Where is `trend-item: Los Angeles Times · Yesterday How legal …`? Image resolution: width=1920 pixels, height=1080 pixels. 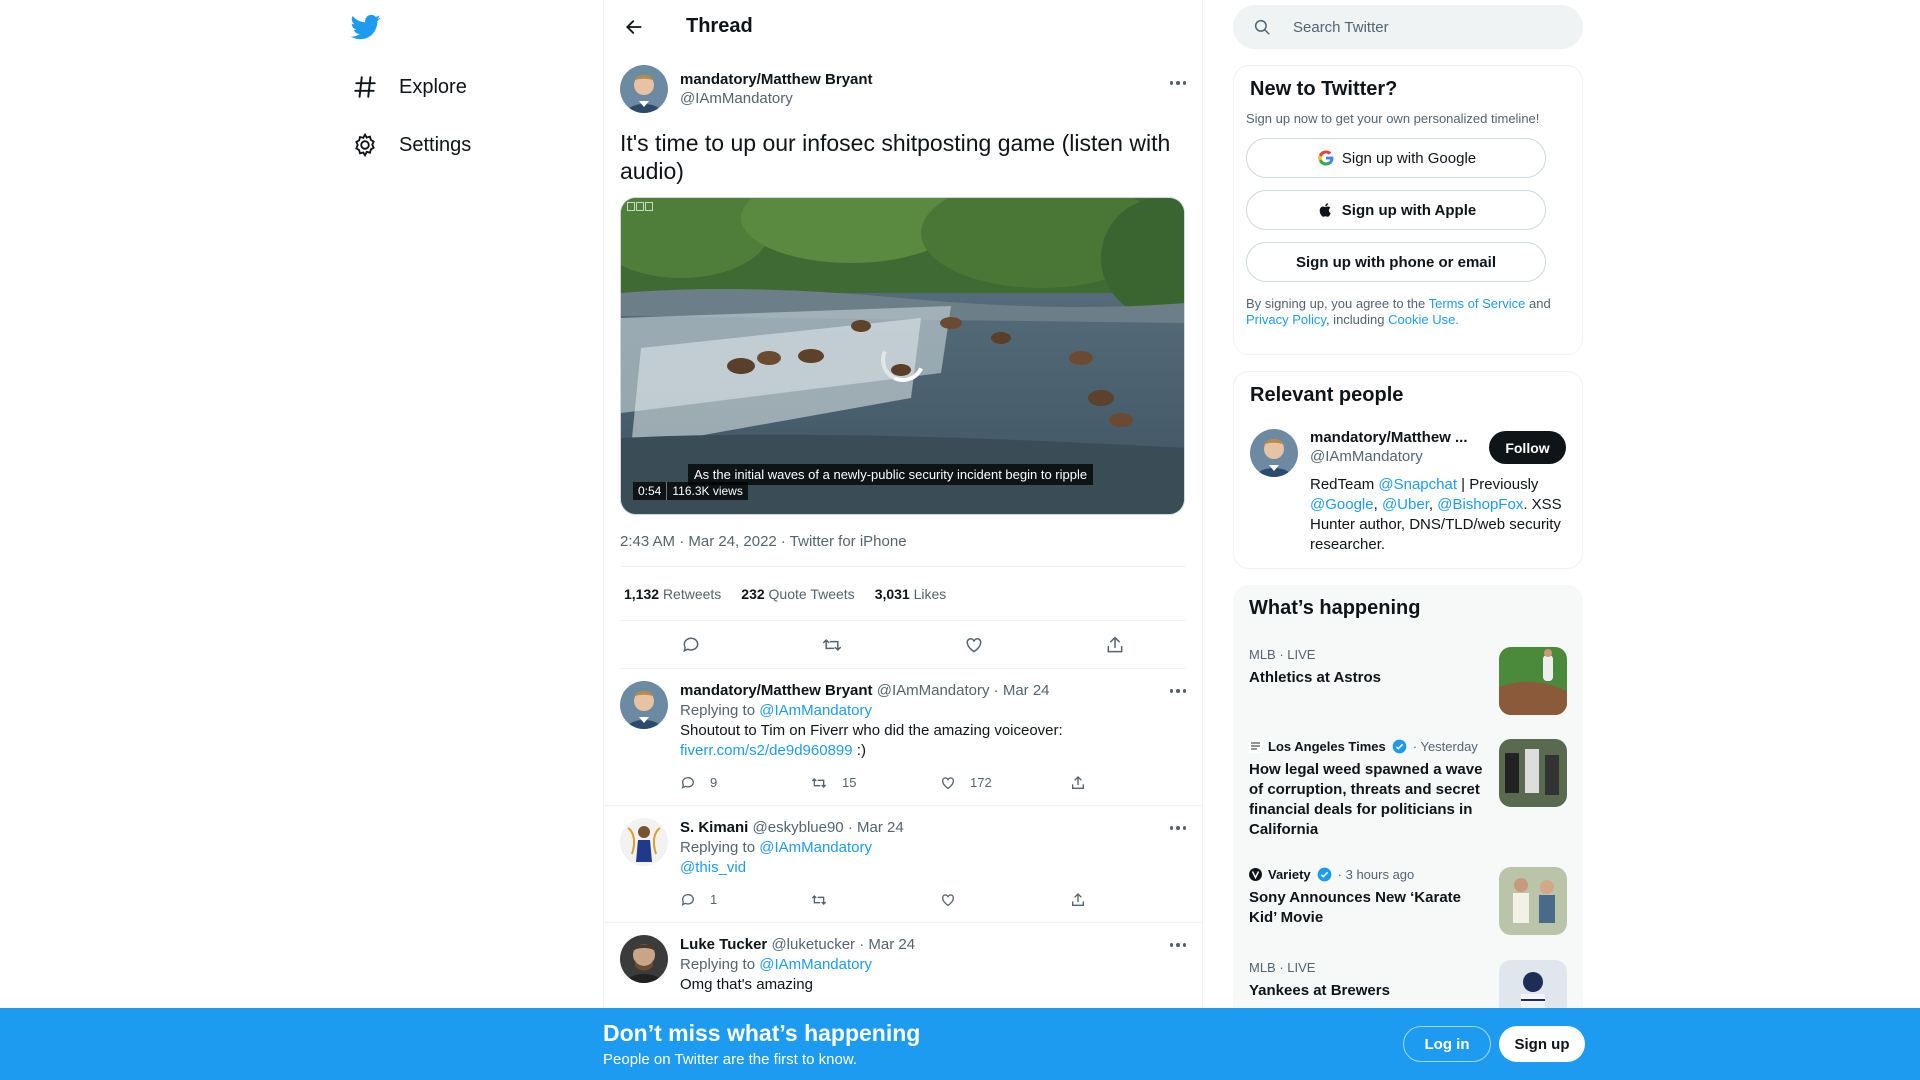 trend-item: Los Angeles Times · Yesterday How legal … is located at coordinates (1408, 789).